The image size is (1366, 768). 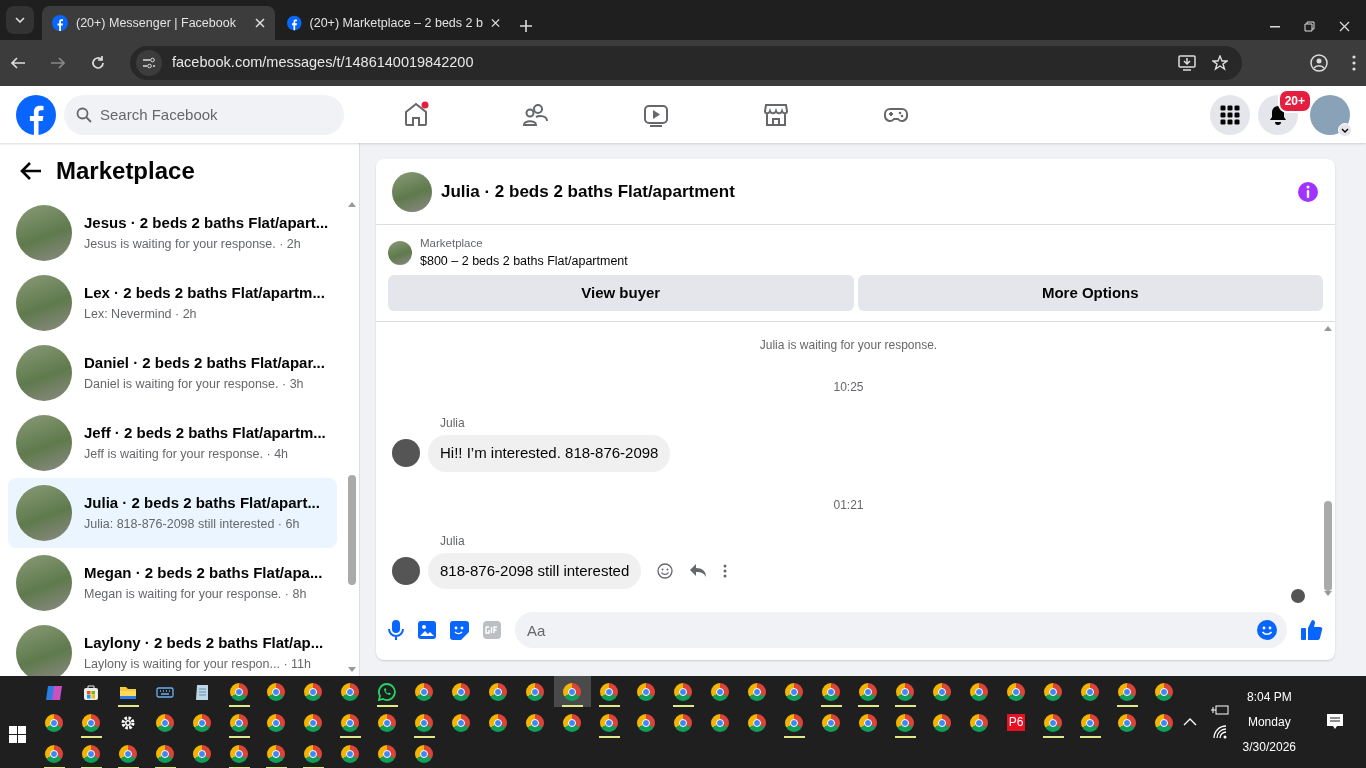 I want to click on install-app-icon, so click(x=1187, y=63).